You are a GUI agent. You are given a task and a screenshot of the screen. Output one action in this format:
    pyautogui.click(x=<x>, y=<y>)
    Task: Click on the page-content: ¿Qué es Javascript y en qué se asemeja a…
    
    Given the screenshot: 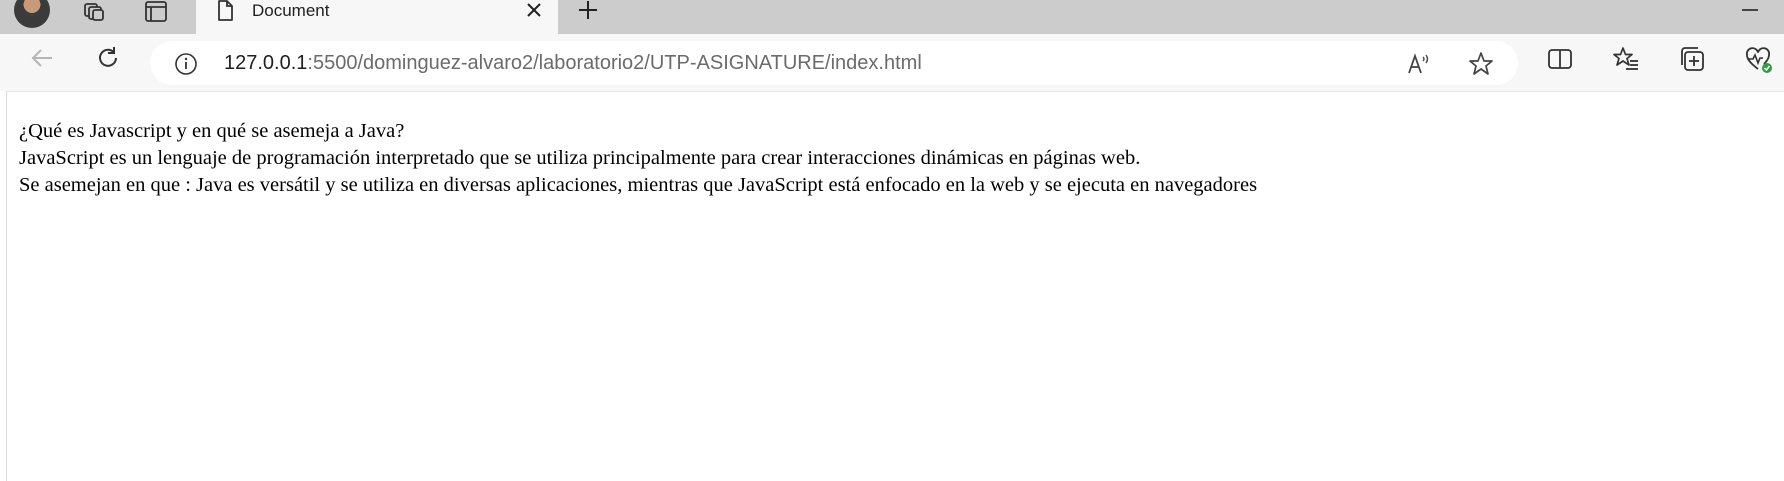 What is the action you would take?
    pyautogui.click(x=638, y=158)
    